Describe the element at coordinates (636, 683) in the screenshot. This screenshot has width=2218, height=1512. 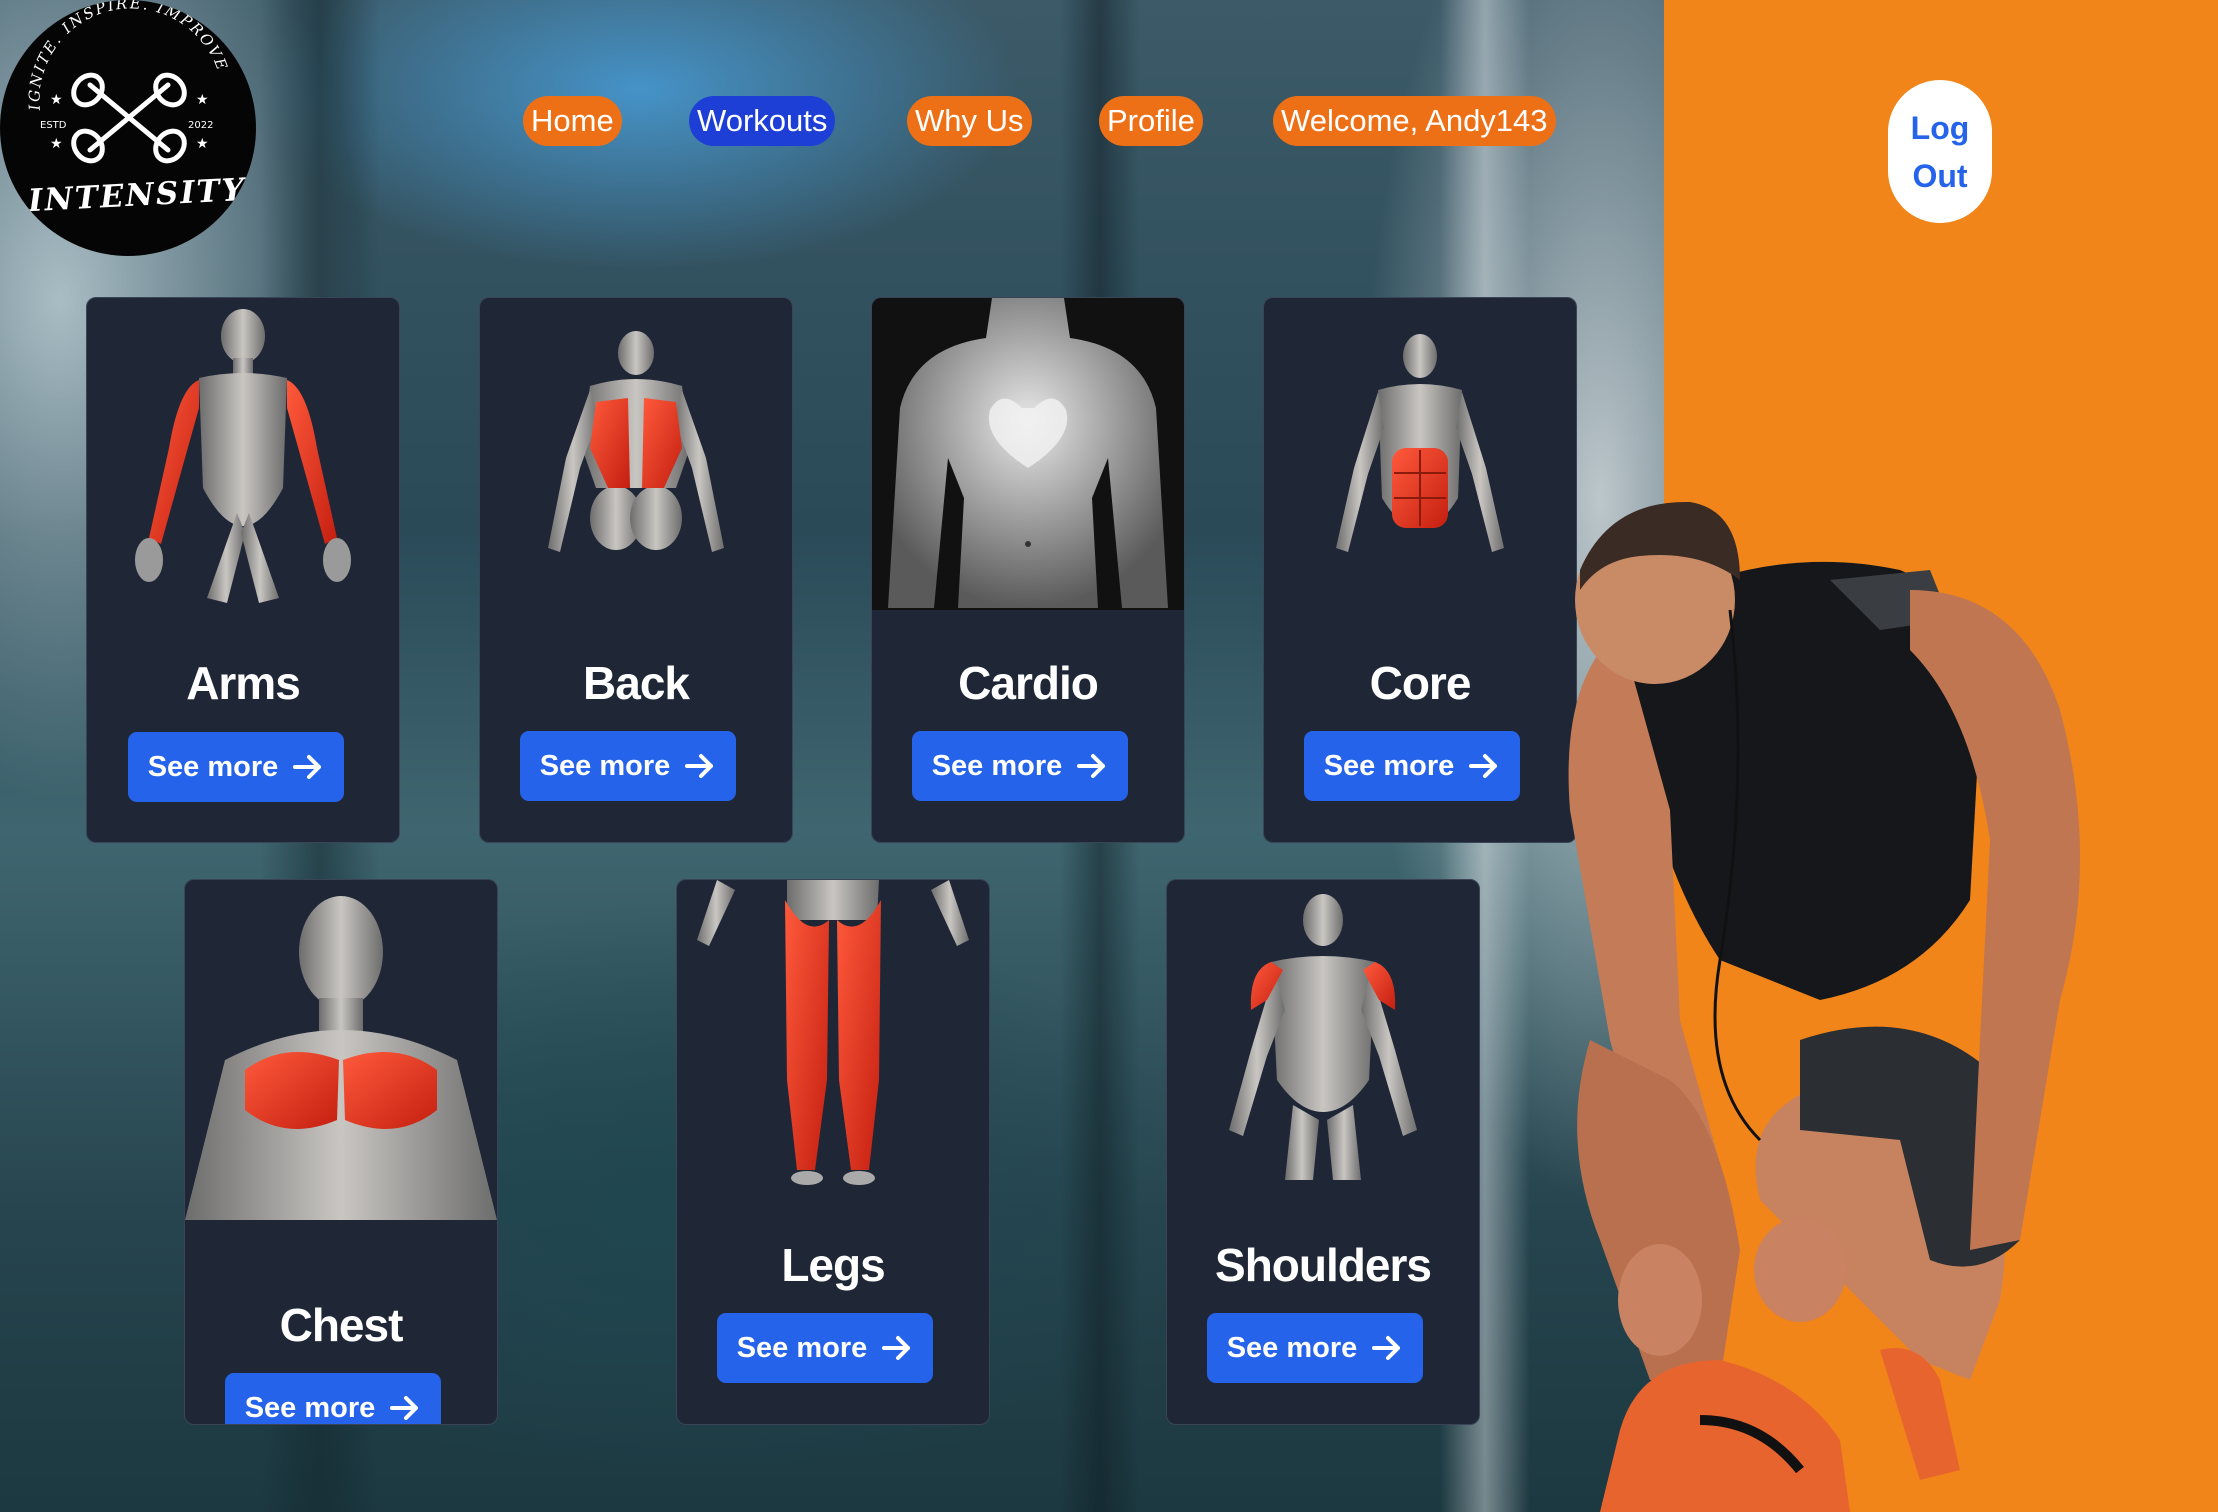
I see `workout-title: Back` at that location.